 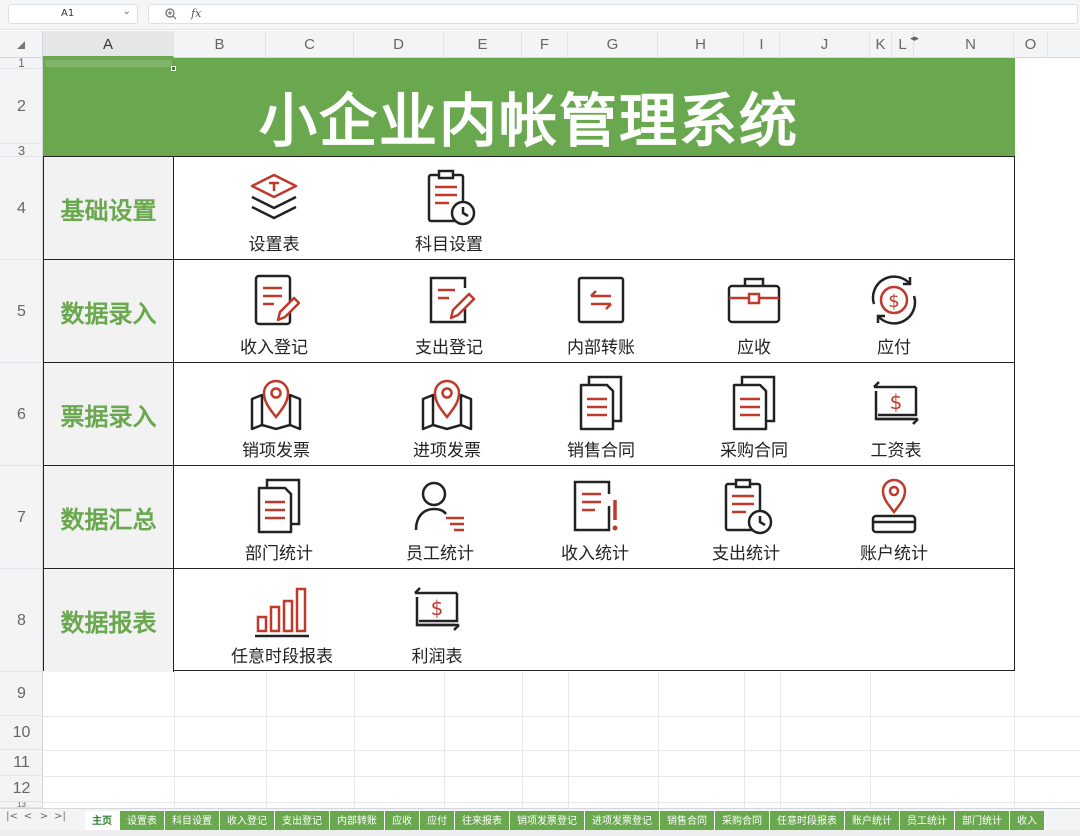 What do you see at coordinates (762, 44) in the screenshot?
I see `column-header-i: I` at bounding box center [762, 44].